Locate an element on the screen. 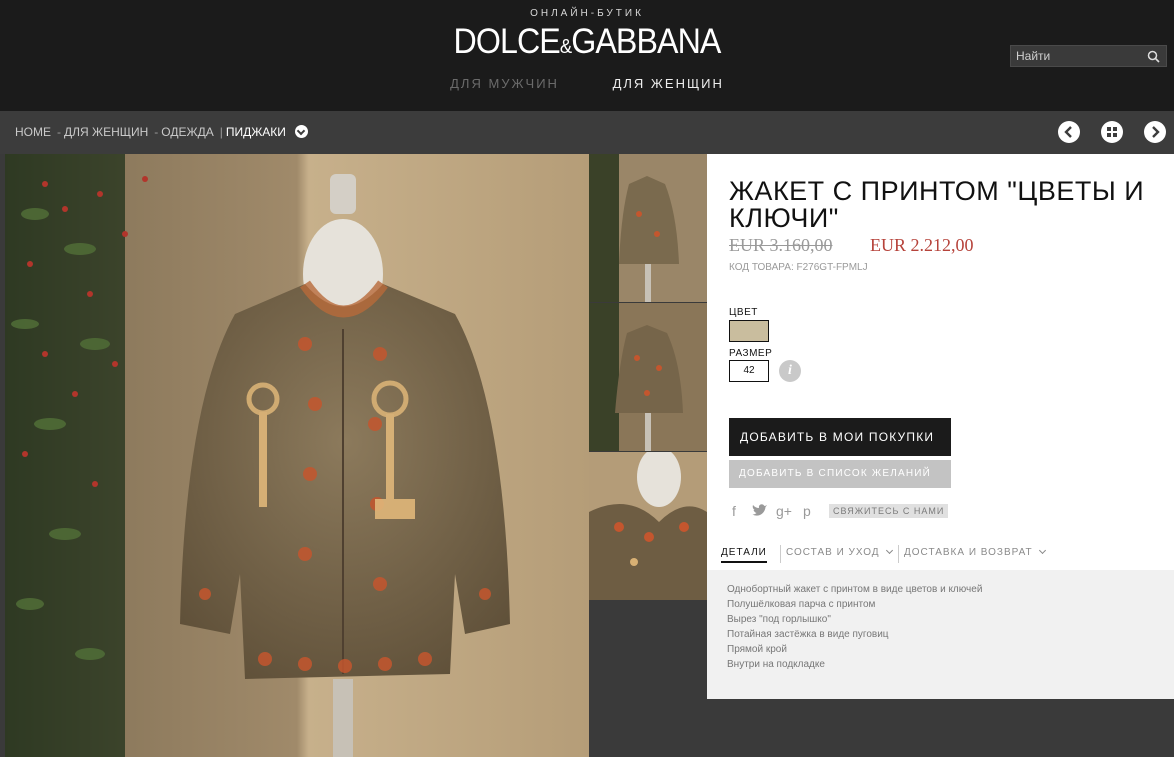 The image size is (1174, 757). details-item: Внутри на подкладке is located at coordinates (776, 664).